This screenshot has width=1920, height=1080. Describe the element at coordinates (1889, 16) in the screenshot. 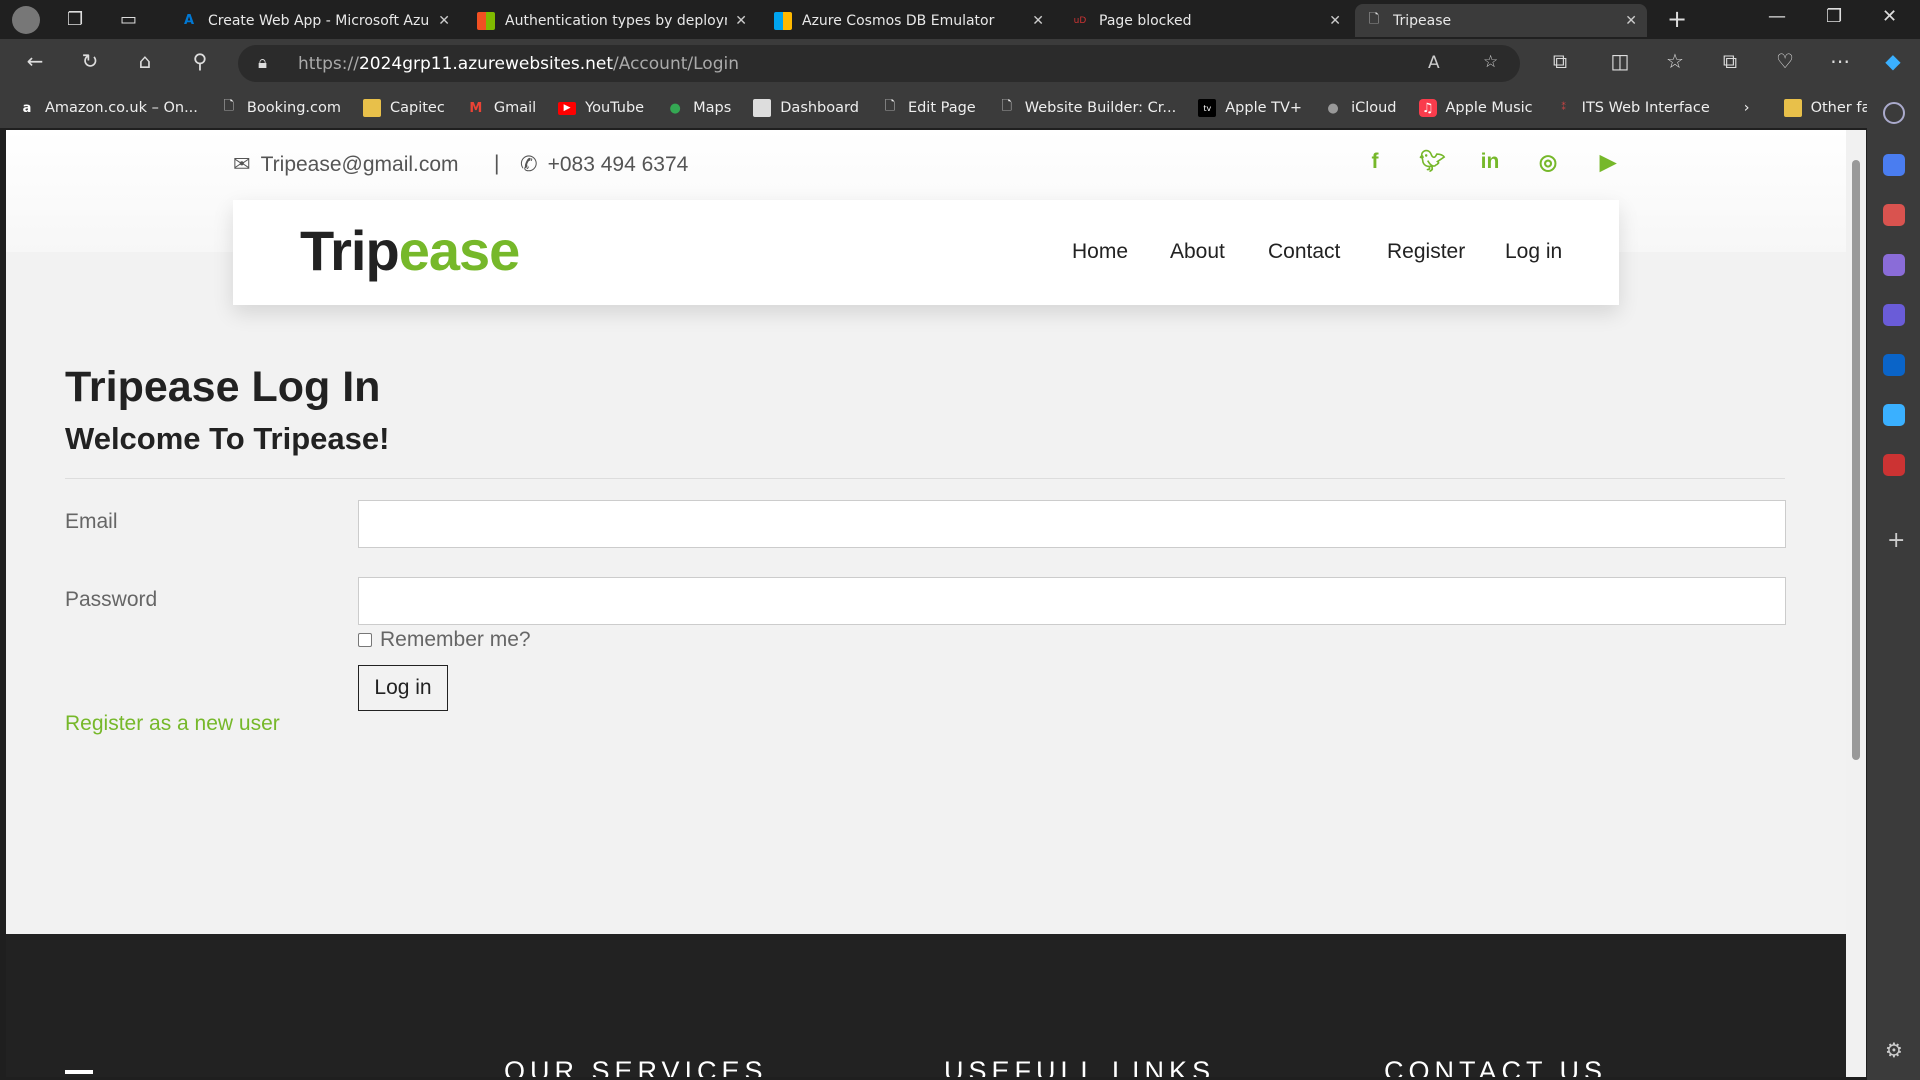

I see `close-window-button: ✕` at that location.